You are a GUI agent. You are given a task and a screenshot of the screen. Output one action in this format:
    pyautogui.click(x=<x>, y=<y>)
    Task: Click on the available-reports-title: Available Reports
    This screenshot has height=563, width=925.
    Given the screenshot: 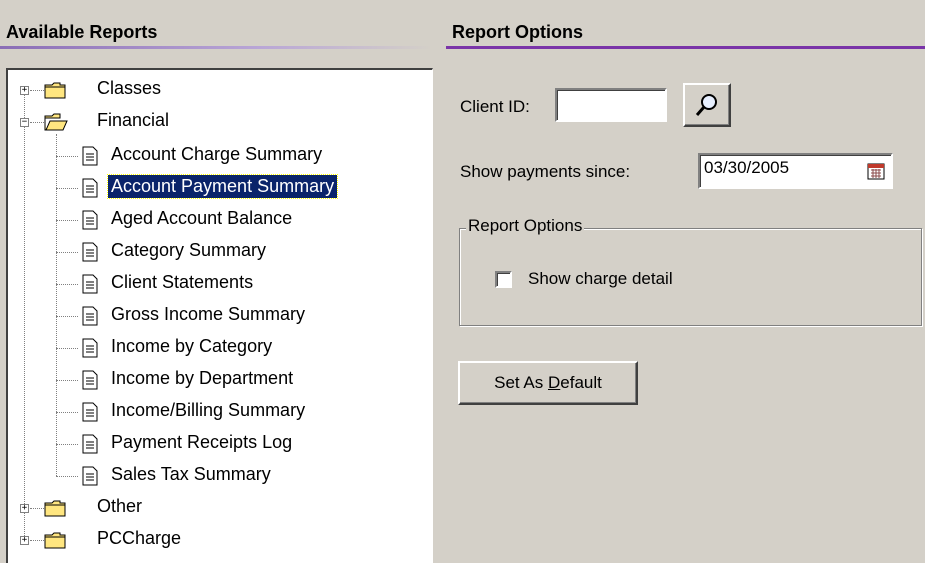 What is the action you would take?
    pyautogui.click(x=82, y=32)
    